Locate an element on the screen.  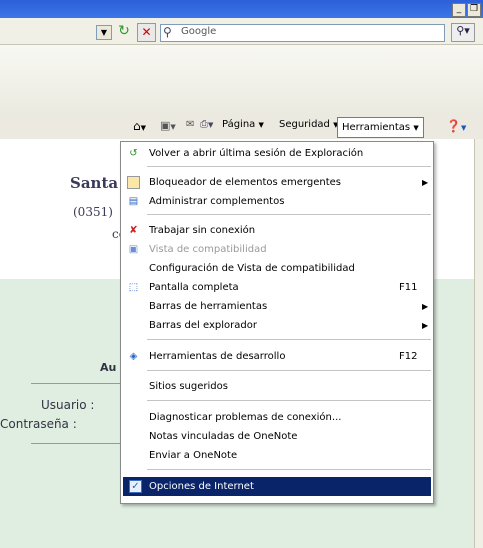
refresh-icon: ↻ is located at coordinates (124, 31).